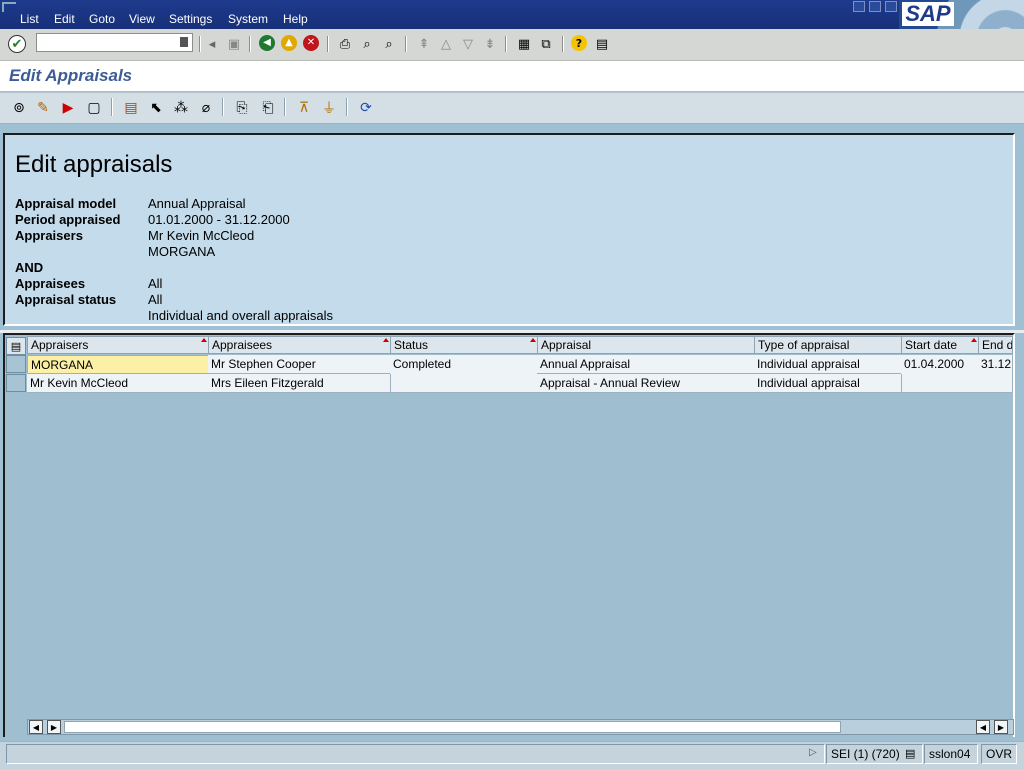 This screenshot has height=769, width=1024. What do you see at coordinates (102, 19) in the screenshot?
I see `menu-goto: Goto` at bounding box center [102, 19].